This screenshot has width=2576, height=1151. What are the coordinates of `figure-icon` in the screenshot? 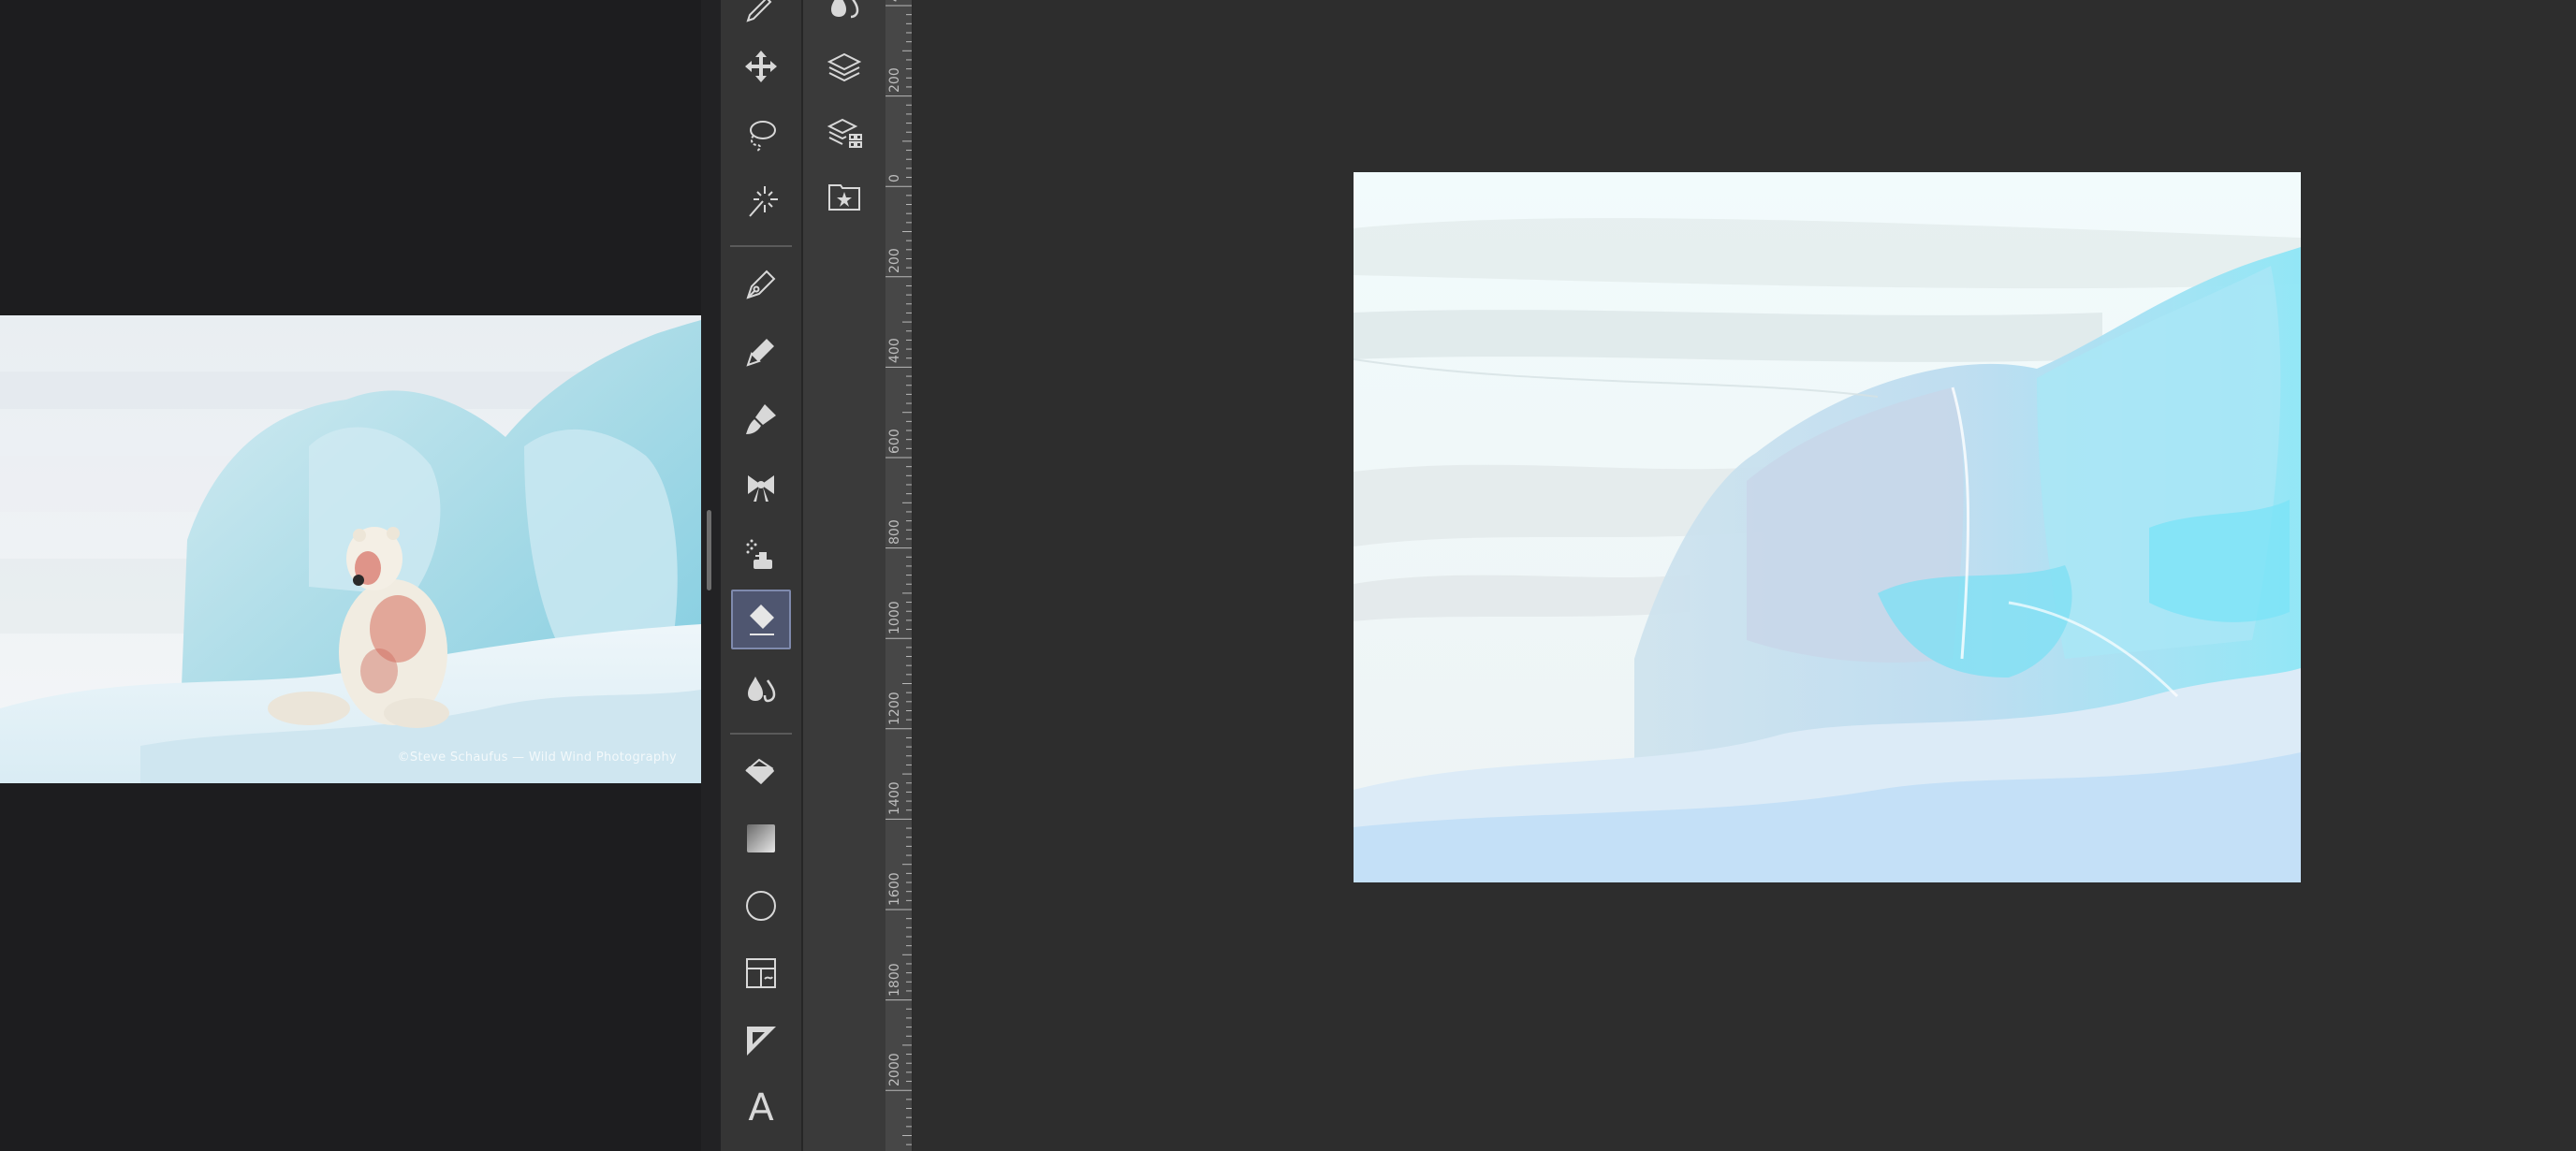 It's located at (761, 906).